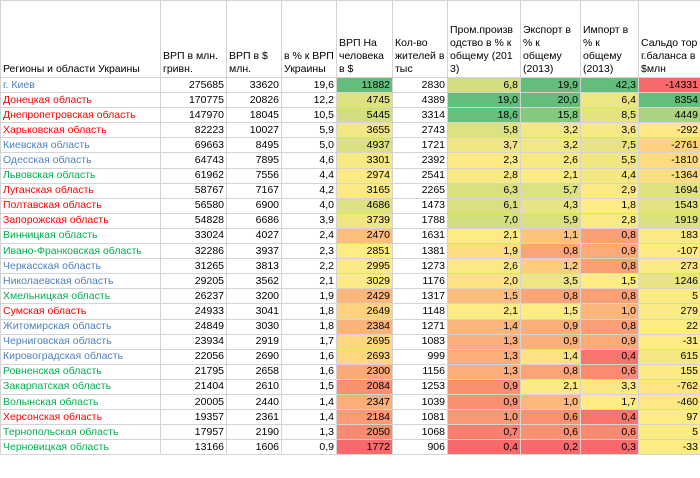 The width and height of the screenshot is (700, 478). What do you see at coordinates (550, 236) in the screenshot?
I see `export-cell: 1,1` at bounding box center [550, 236].